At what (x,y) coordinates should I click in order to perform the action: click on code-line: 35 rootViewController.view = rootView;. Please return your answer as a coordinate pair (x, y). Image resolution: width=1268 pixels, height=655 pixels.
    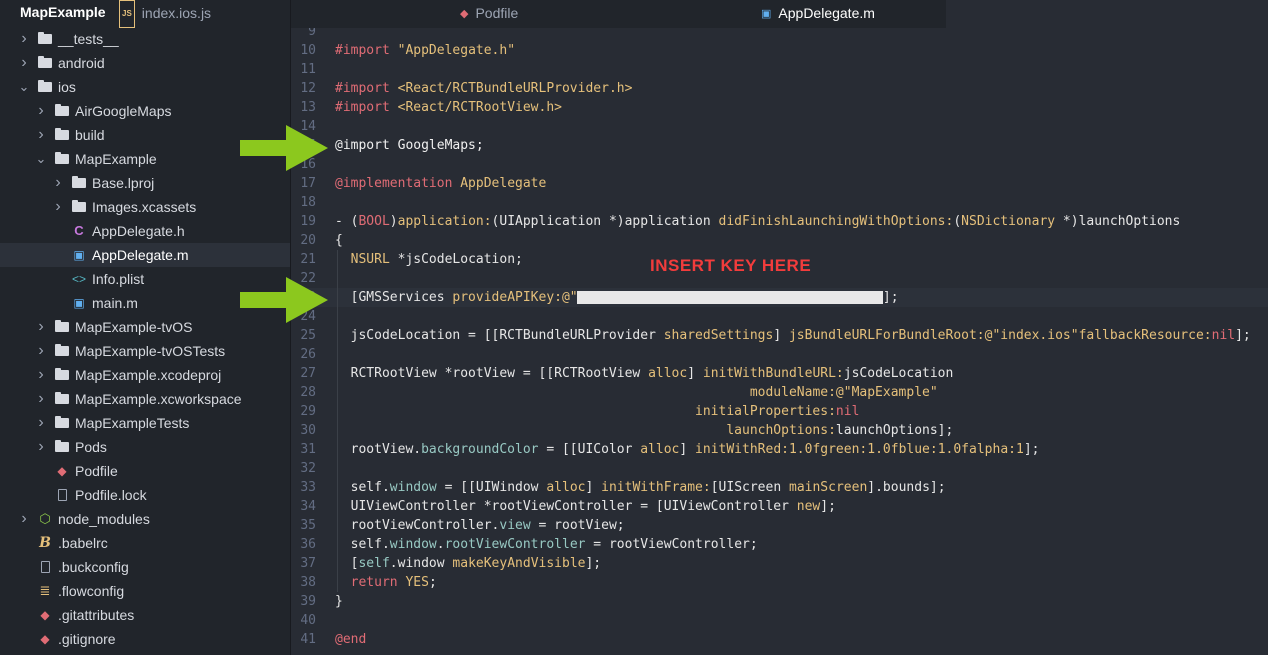
    Looking at the image, I should click on (779, 525).